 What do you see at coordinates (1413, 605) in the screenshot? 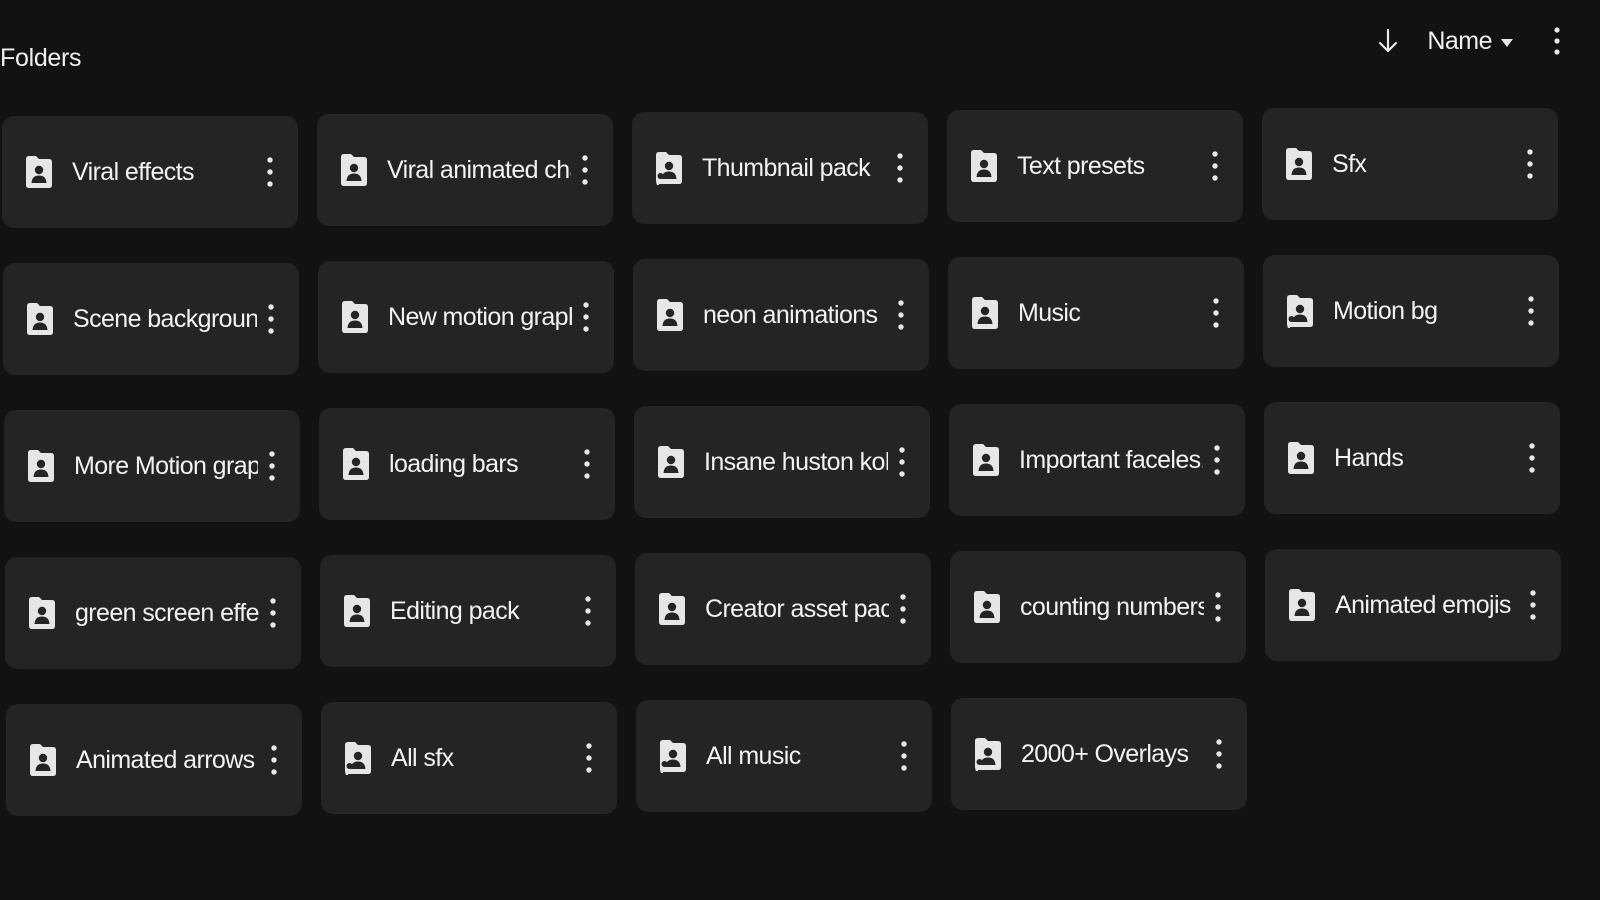
I see `folder-card: Animated emojis` at bounding box center [1413, 605].